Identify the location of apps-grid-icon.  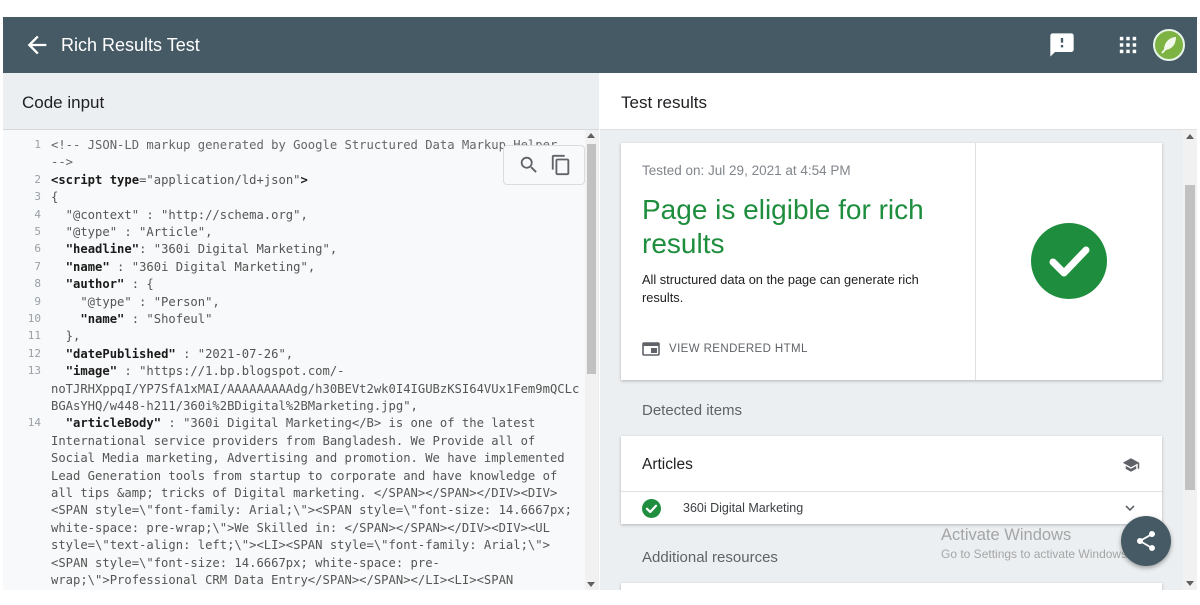
(1128, 45).